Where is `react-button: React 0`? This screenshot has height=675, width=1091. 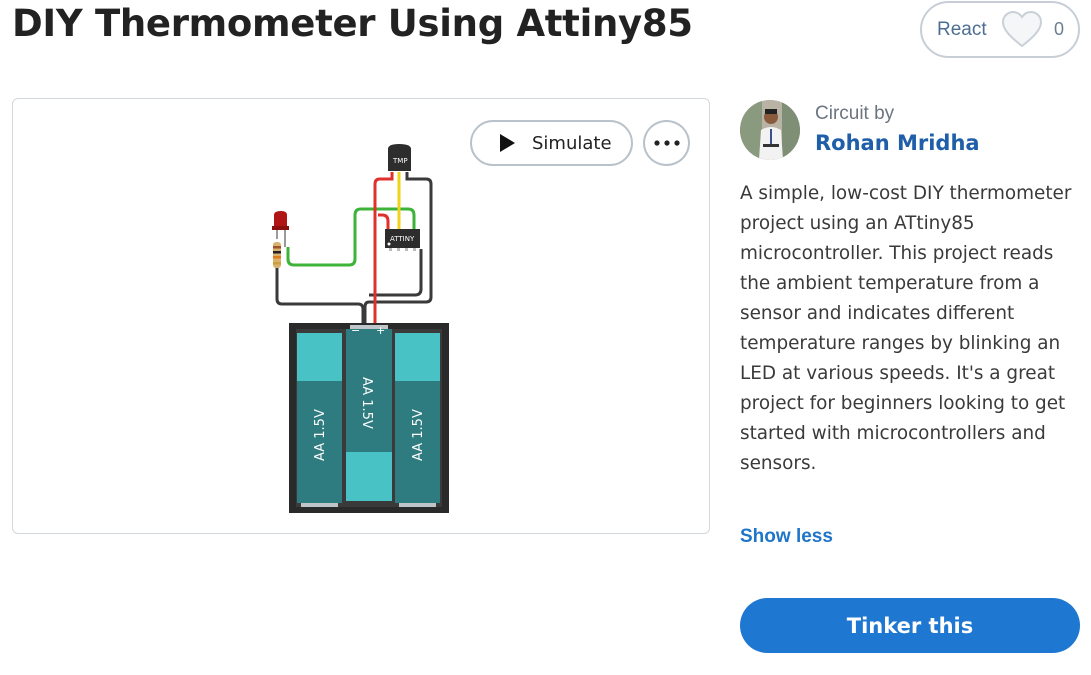 react-button: React 0 is located at coordinates (1000, 29).